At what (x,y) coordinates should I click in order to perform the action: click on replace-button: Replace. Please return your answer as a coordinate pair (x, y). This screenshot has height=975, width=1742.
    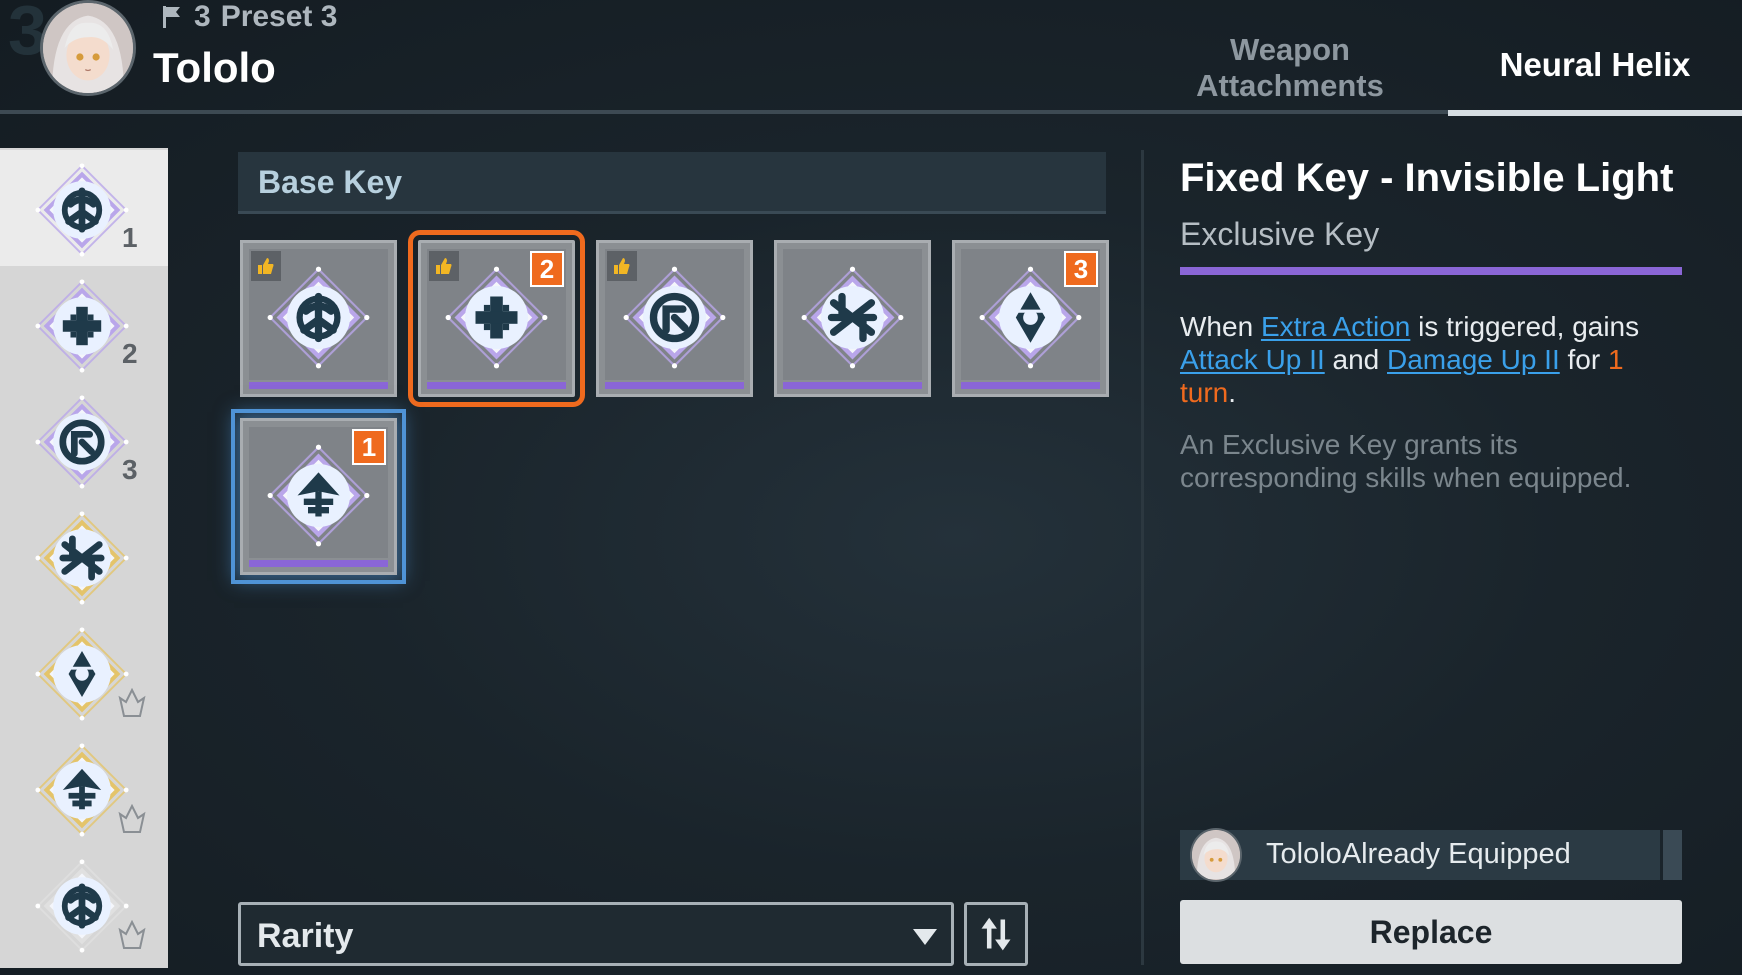
    Looking at the image, I should click on (1431, 932).